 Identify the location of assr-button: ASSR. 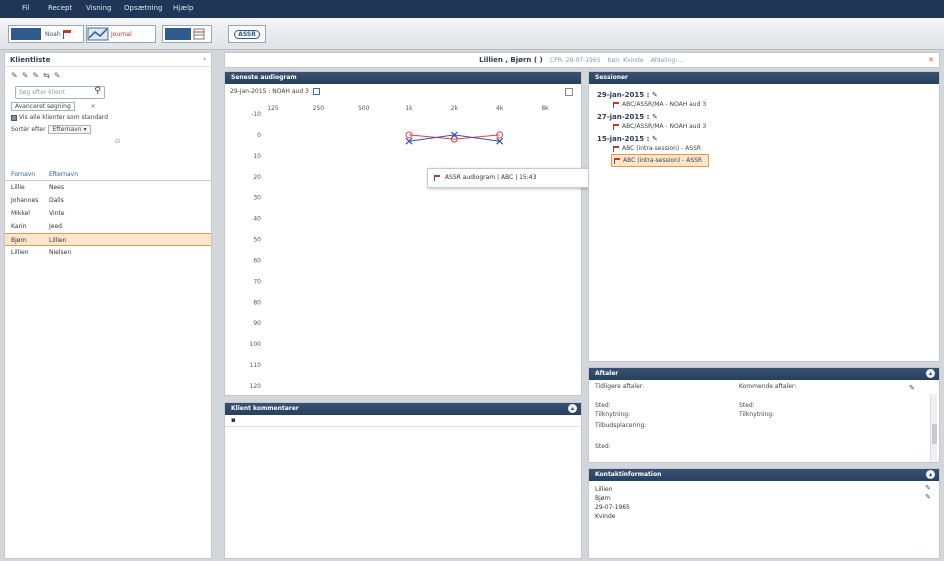
(247, 34).